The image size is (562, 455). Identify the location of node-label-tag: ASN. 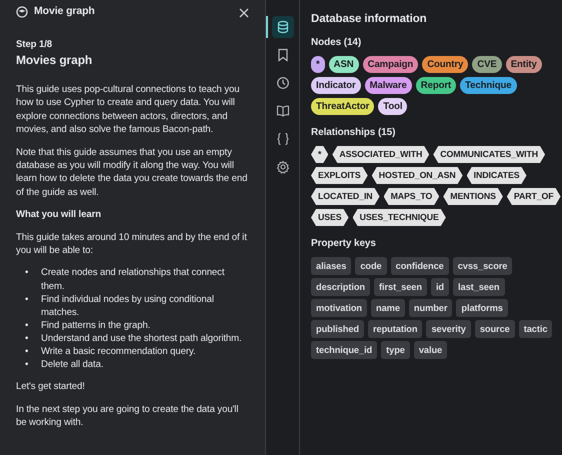
(343, 64).